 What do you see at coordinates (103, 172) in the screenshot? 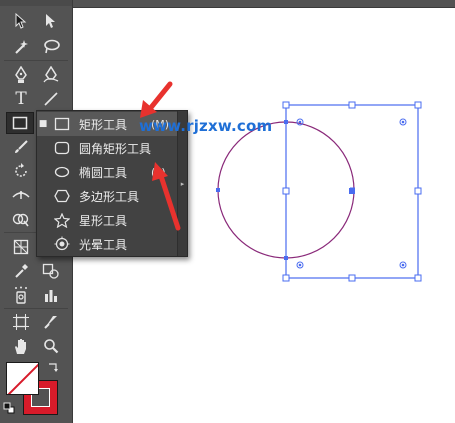
I see `flyout-item-label: 椭圆工具` at bounding box center [103, 172].